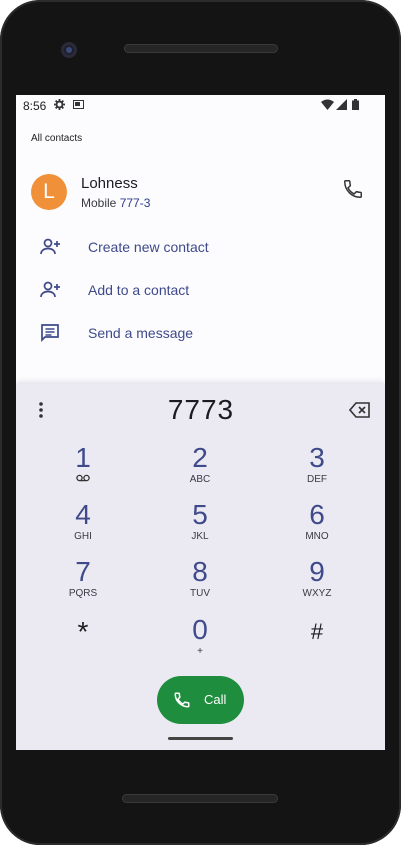  What do you see at coordinates (83, 480) in the screenshot?
I see `voicemail-icon` at bounding box center [83, 480].